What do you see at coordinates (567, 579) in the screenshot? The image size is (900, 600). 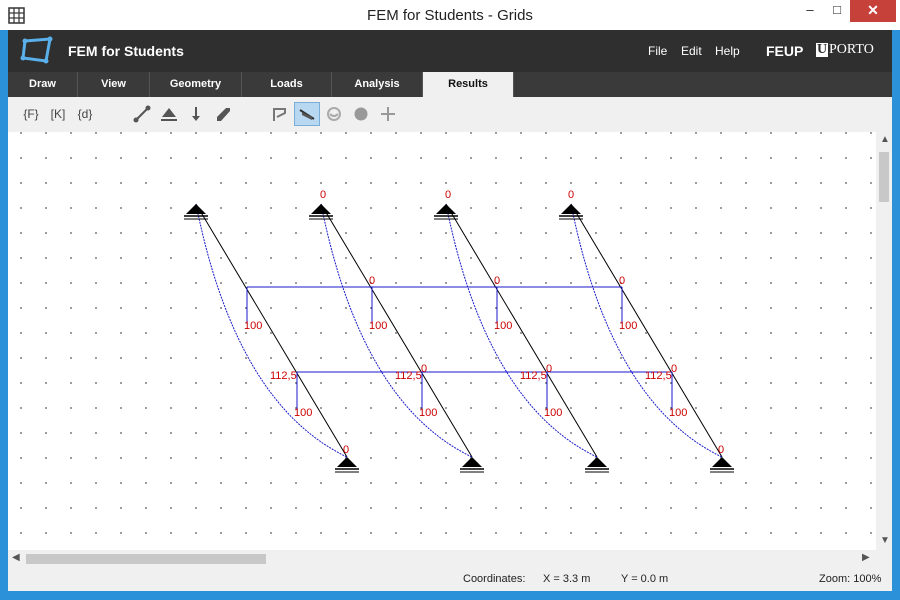 I see `coordinate-x: X = 3.3 m` at bounding box center [567, 579].